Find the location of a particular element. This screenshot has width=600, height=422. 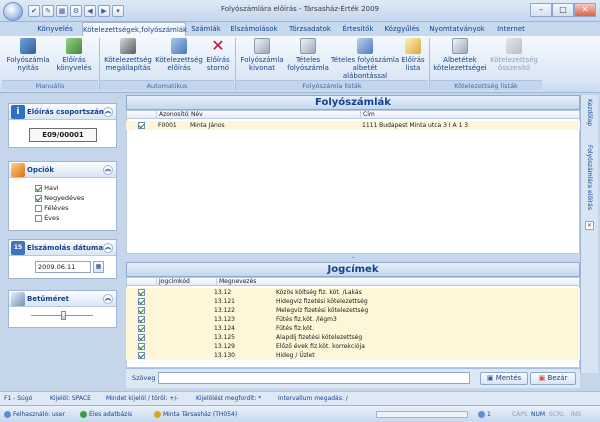

save-button: ▣ Mentés is located at coordinates (504, 378).